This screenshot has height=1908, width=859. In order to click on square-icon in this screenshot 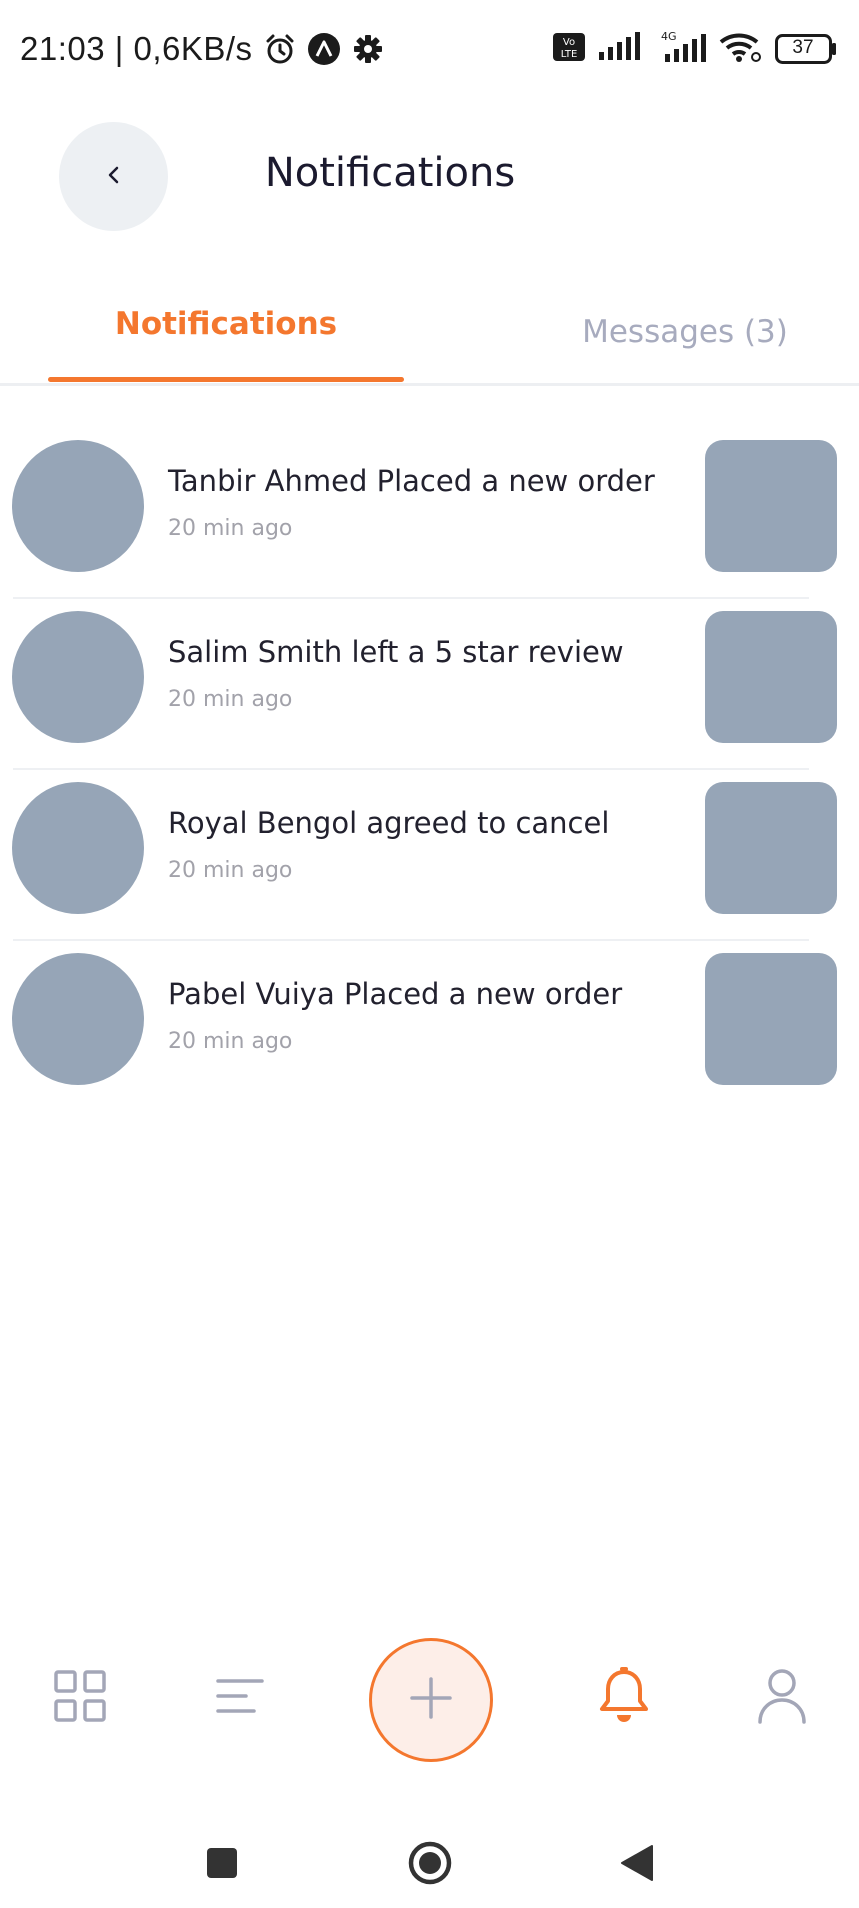, I will do `click(222, 1865)`.